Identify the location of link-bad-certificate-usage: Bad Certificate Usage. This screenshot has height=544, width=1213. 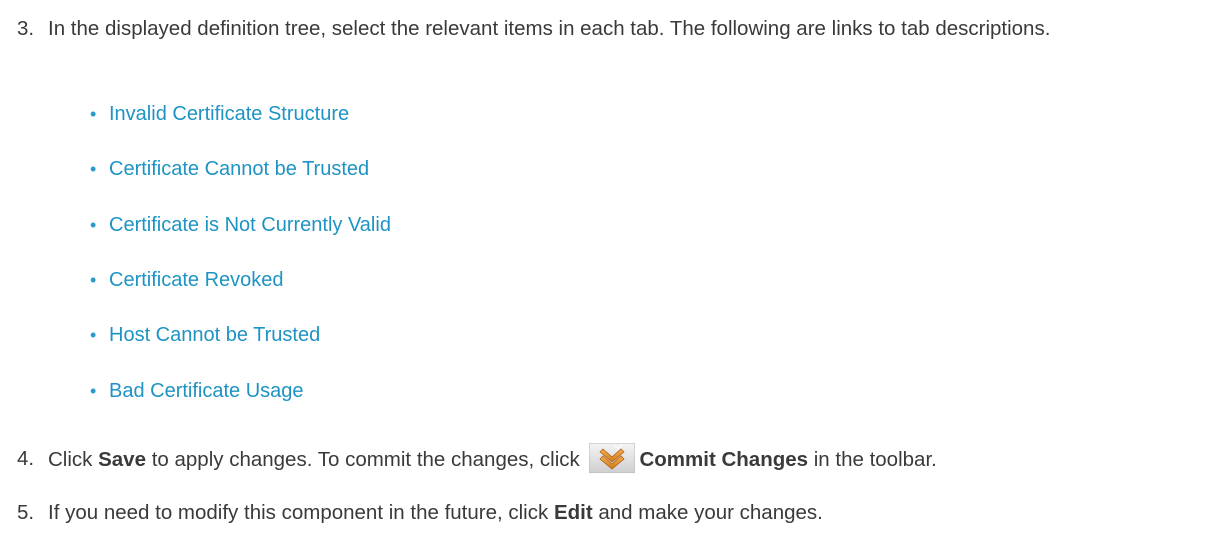
(206, 391).